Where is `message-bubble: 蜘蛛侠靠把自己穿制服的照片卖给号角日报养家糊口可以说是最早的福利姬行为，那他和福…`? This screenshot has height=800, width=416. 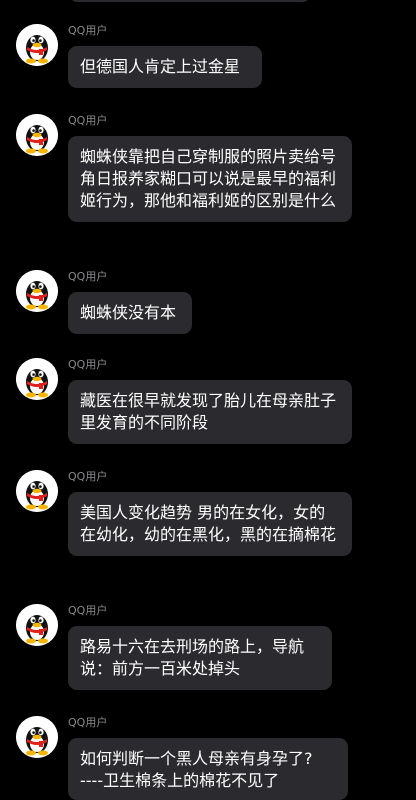 message-bubble: 蜘蛛侠靠把自己穿制服的照片卖给号角日报养家糊口可以说是最早的福利姬行为，那他和福… is located at coordinates (210, 179).